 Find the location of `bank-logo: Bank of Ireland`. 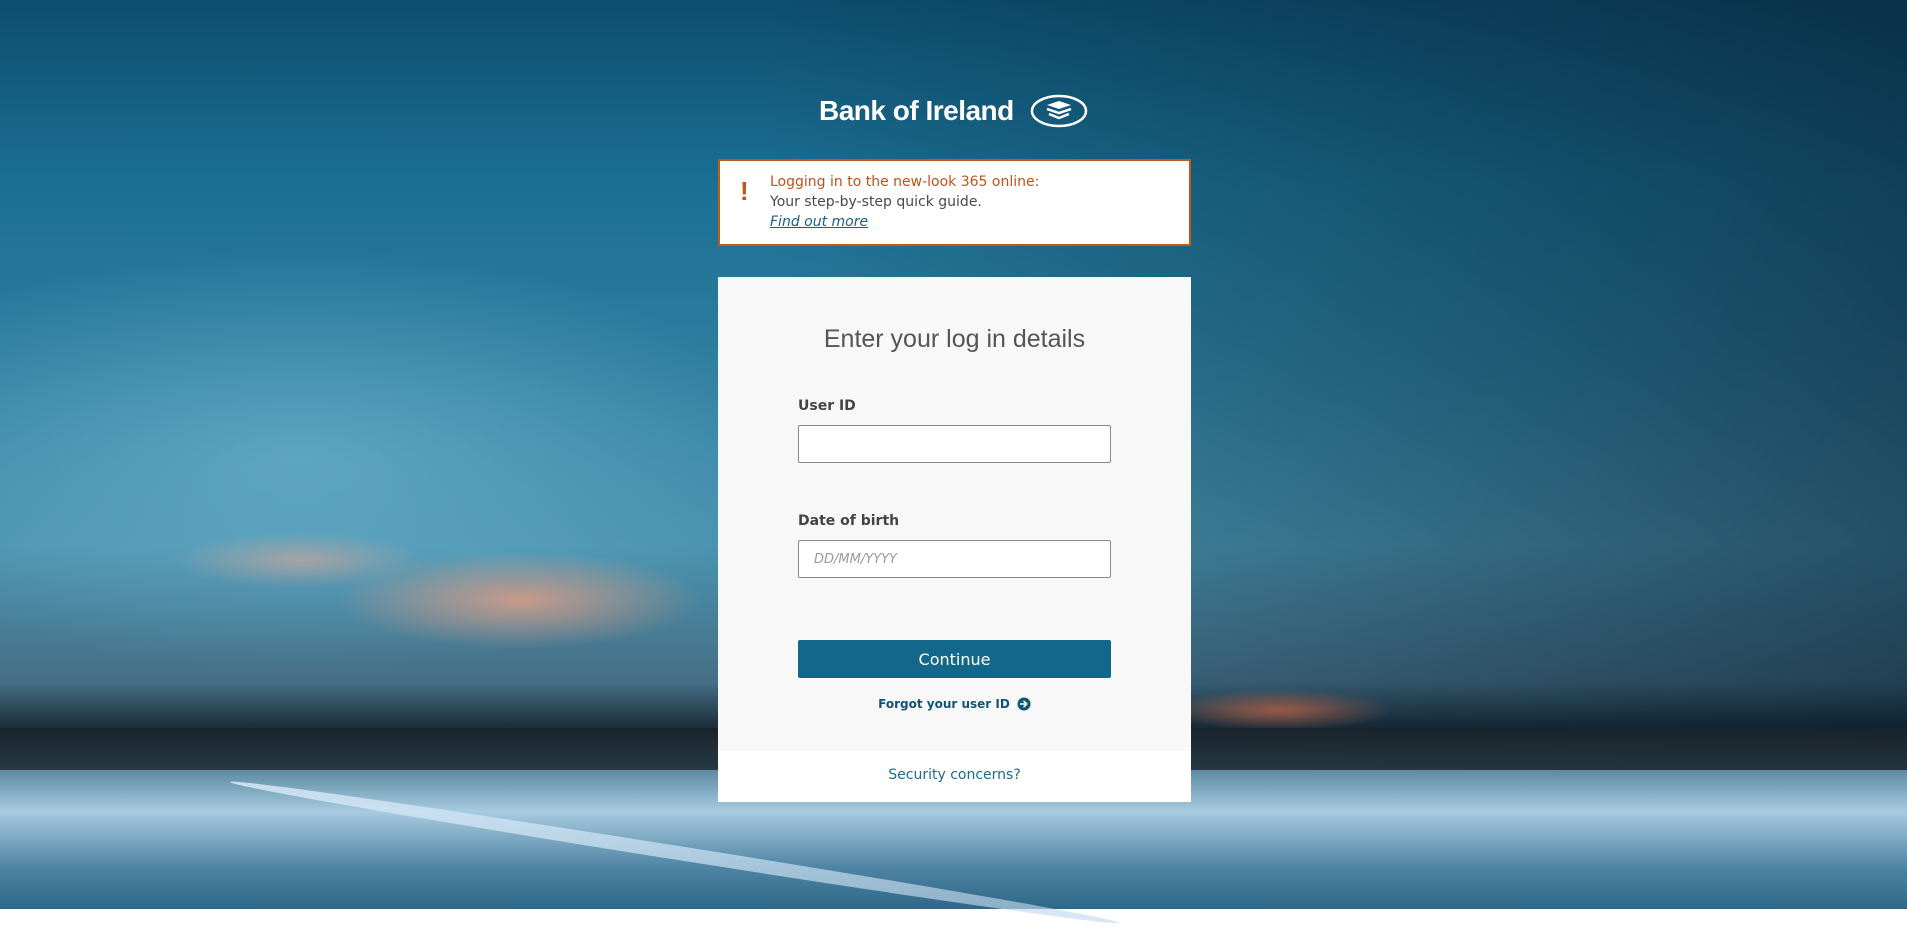

bank-logo: Bank of Ireland is located at coordinates (953, 111).